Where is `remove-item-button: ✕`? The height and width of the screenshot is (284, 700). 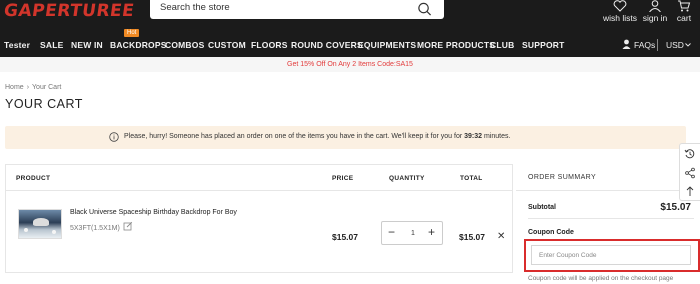
remove-item-button: ✕ is located at coordinates (501, 236).